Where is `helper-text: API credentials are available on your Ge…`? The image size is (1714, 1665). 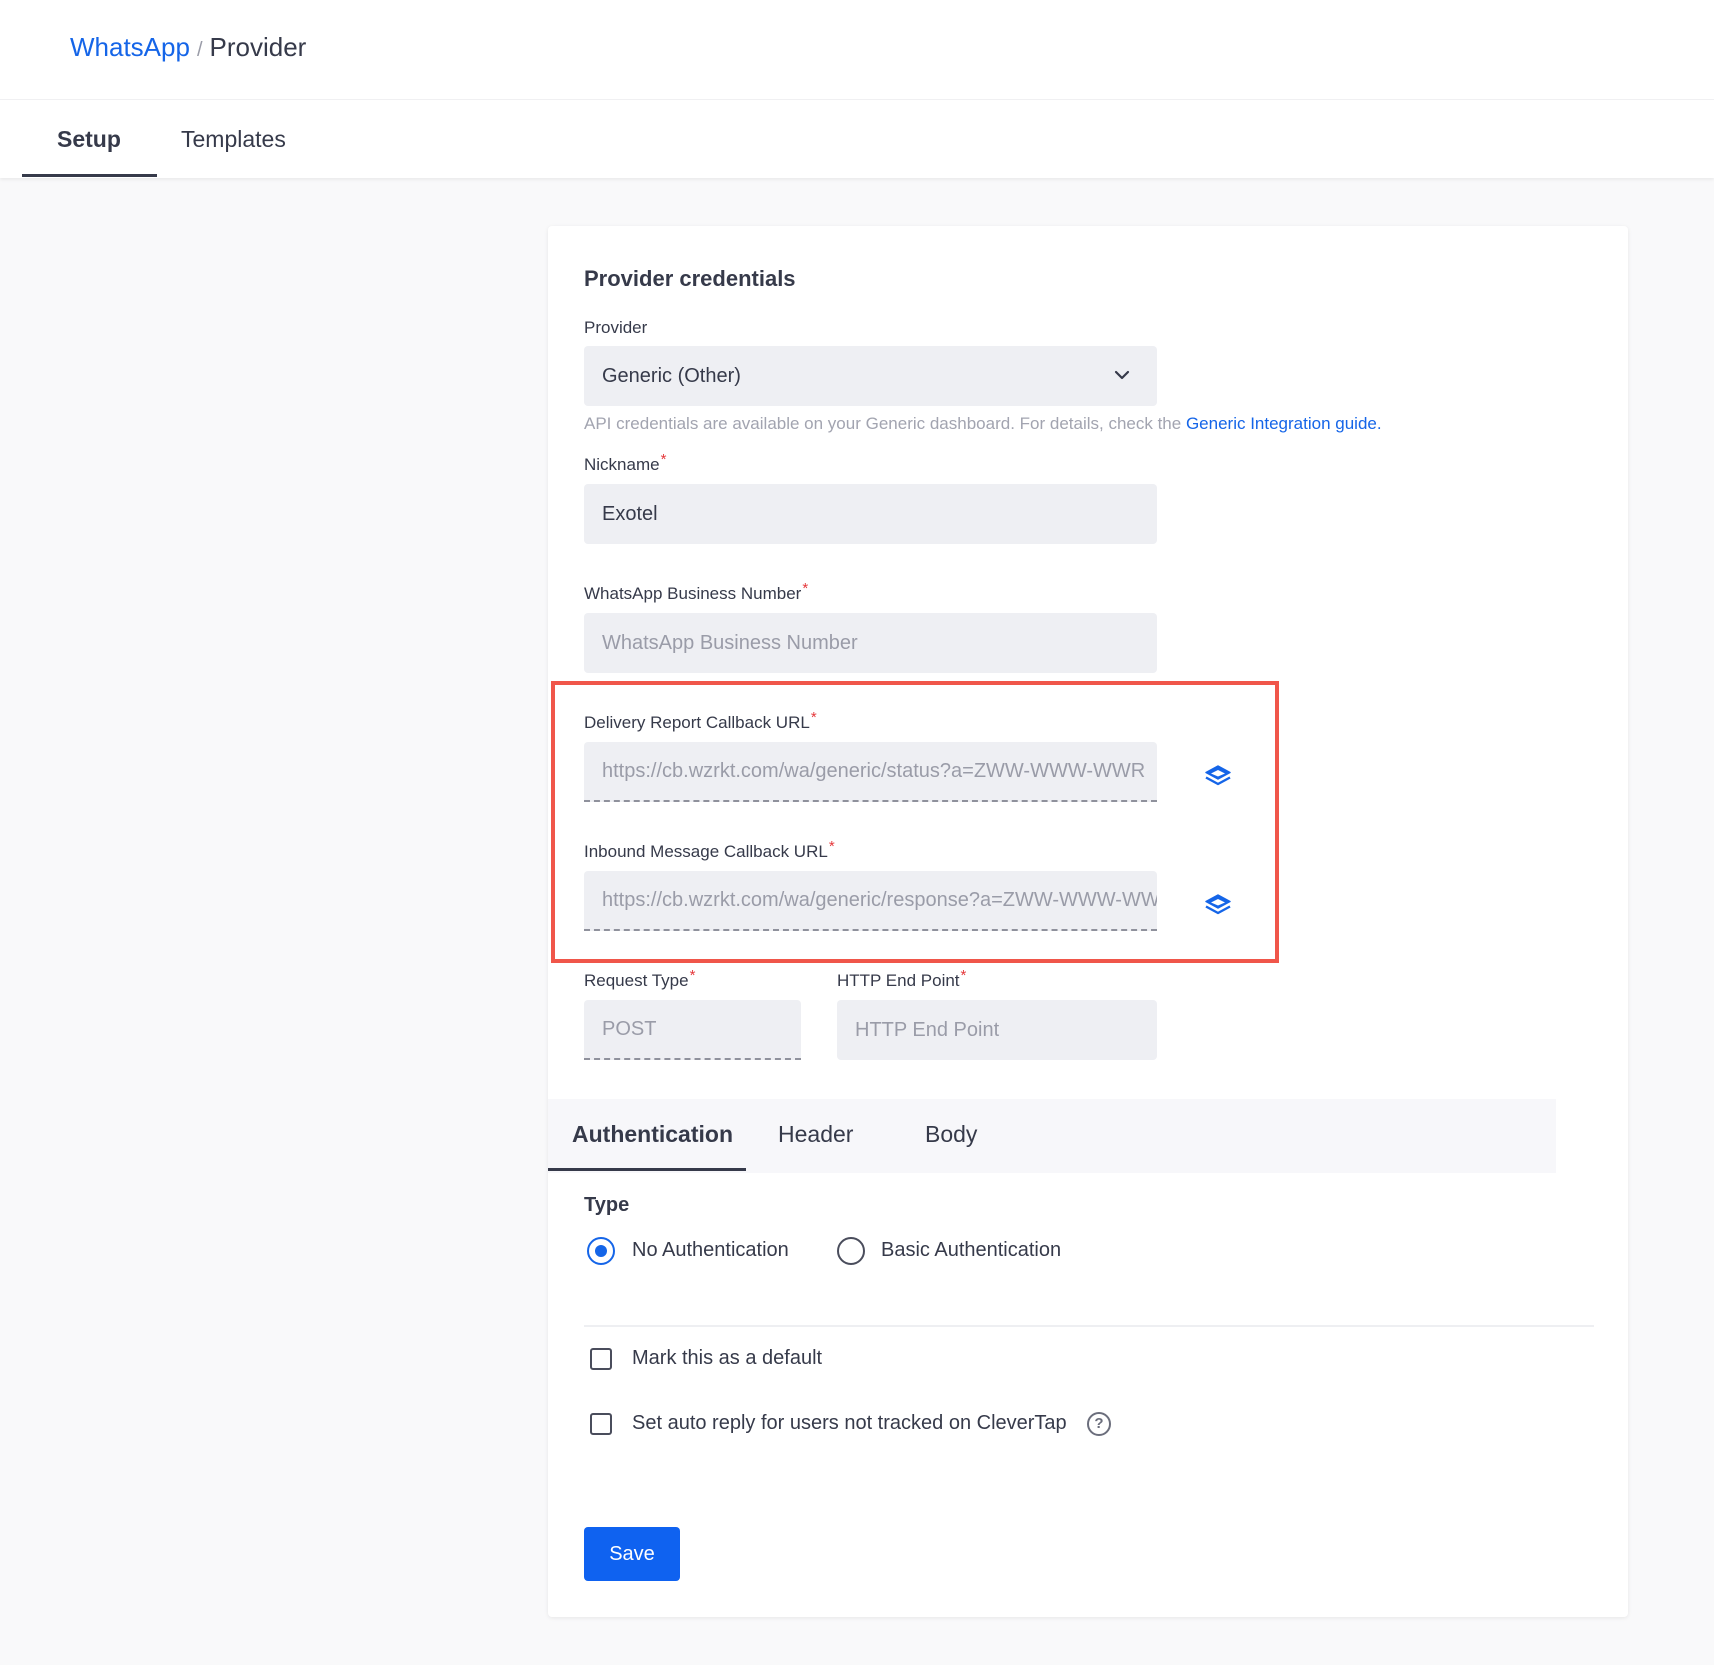
helper-text: API credentials are available on your Ge… is located at coordinates (885, 423).